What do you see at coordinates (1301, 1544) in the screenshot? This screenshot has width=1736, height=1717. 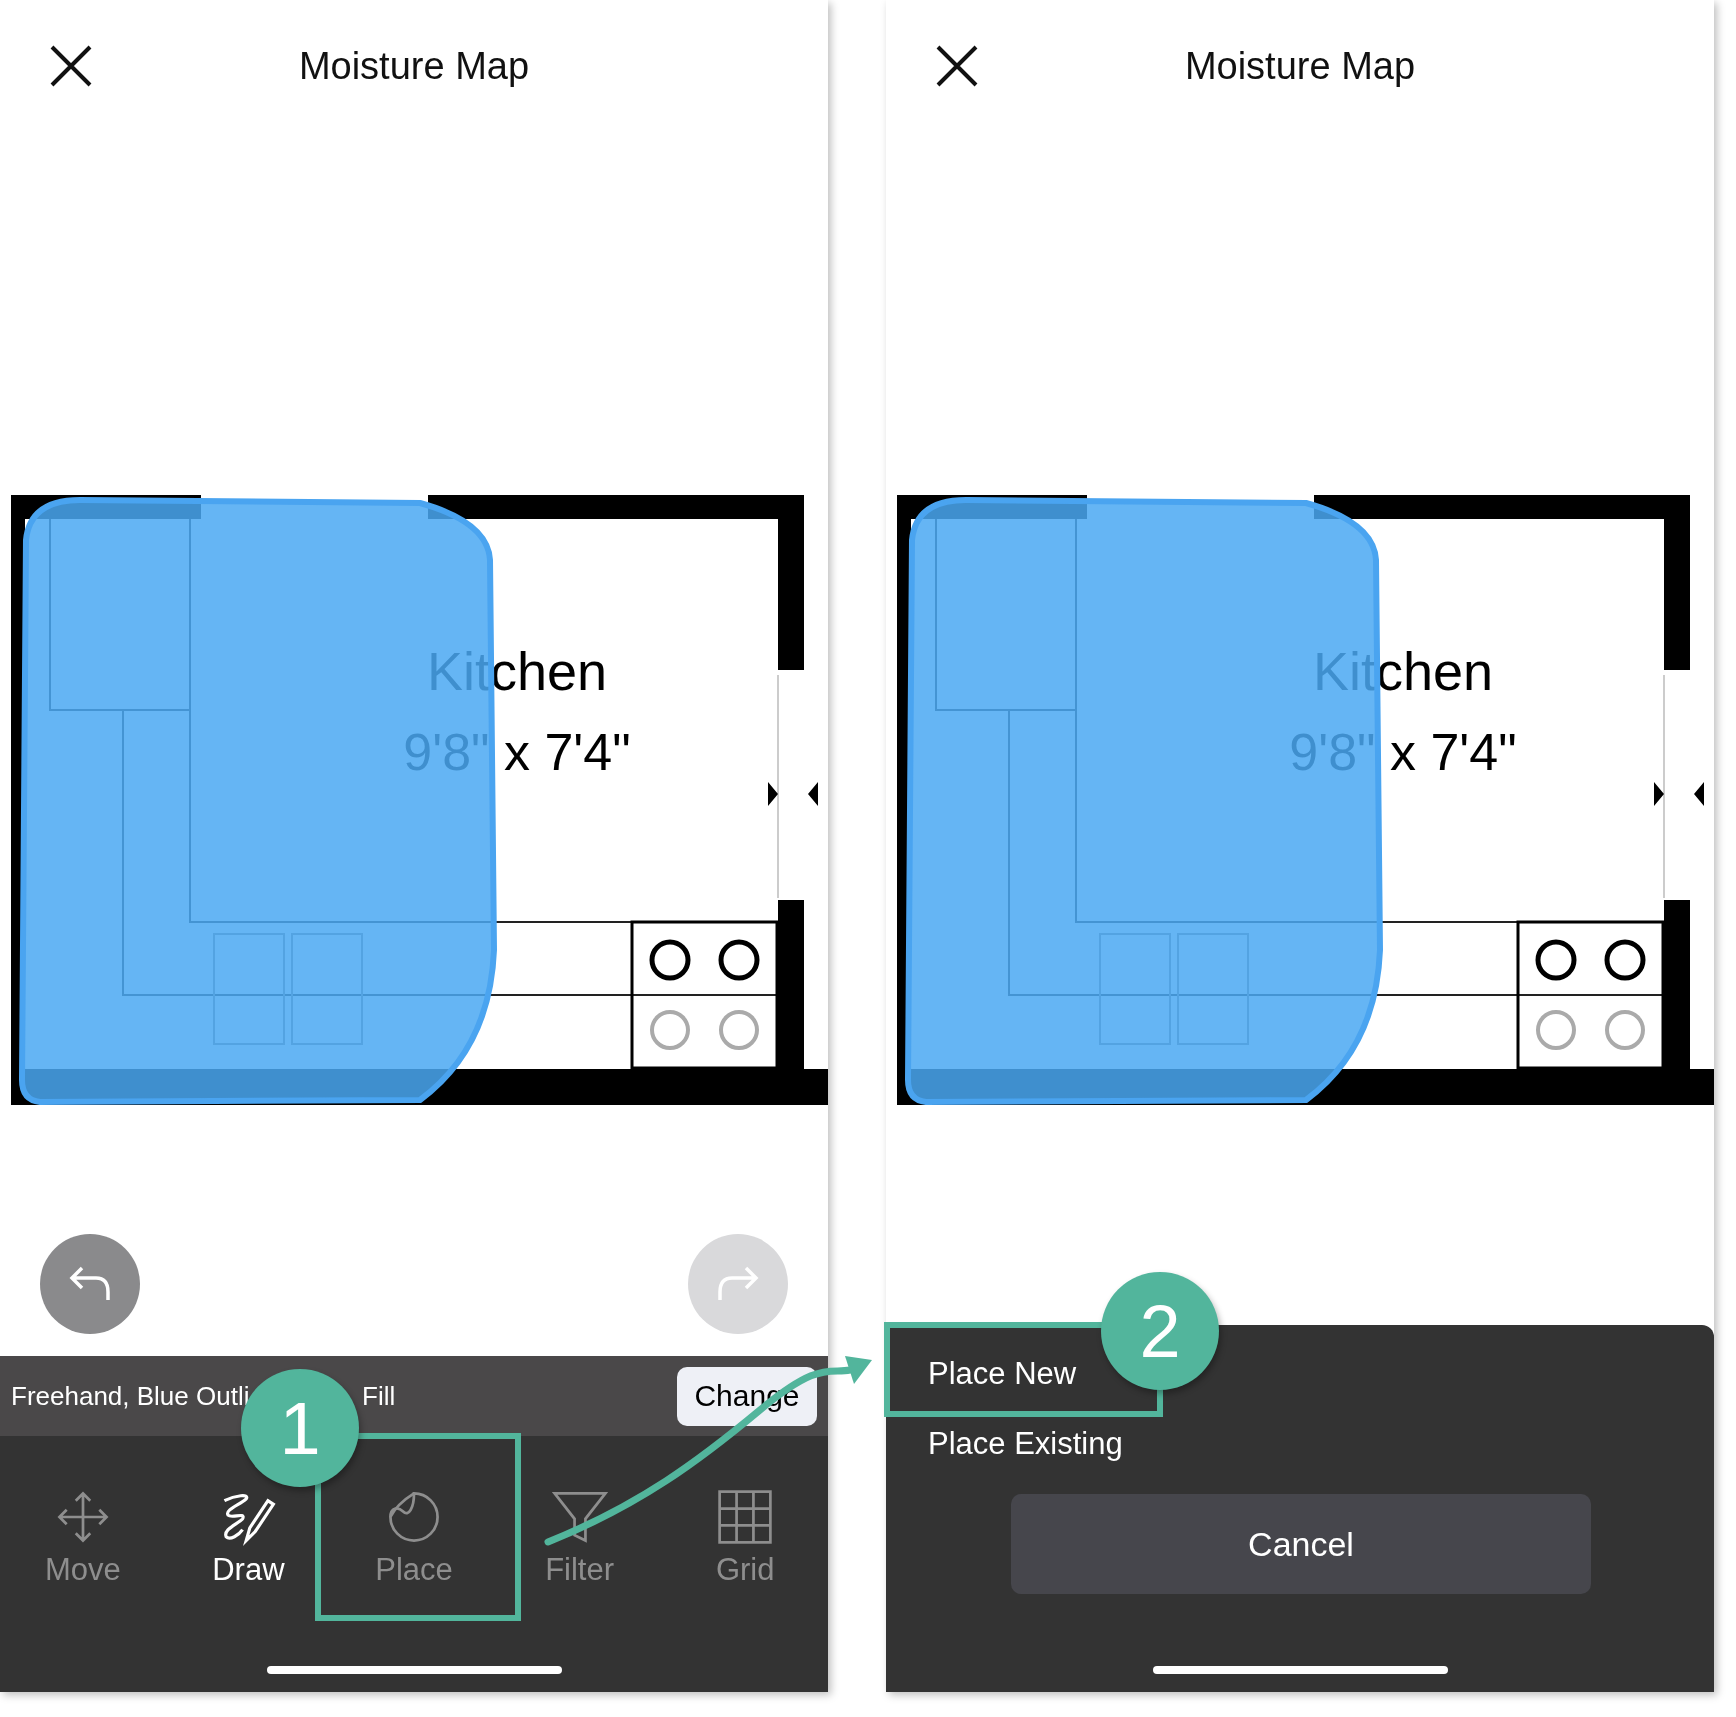 I see `cancel-button: Cancel` at bounding box center [1301, 1544].